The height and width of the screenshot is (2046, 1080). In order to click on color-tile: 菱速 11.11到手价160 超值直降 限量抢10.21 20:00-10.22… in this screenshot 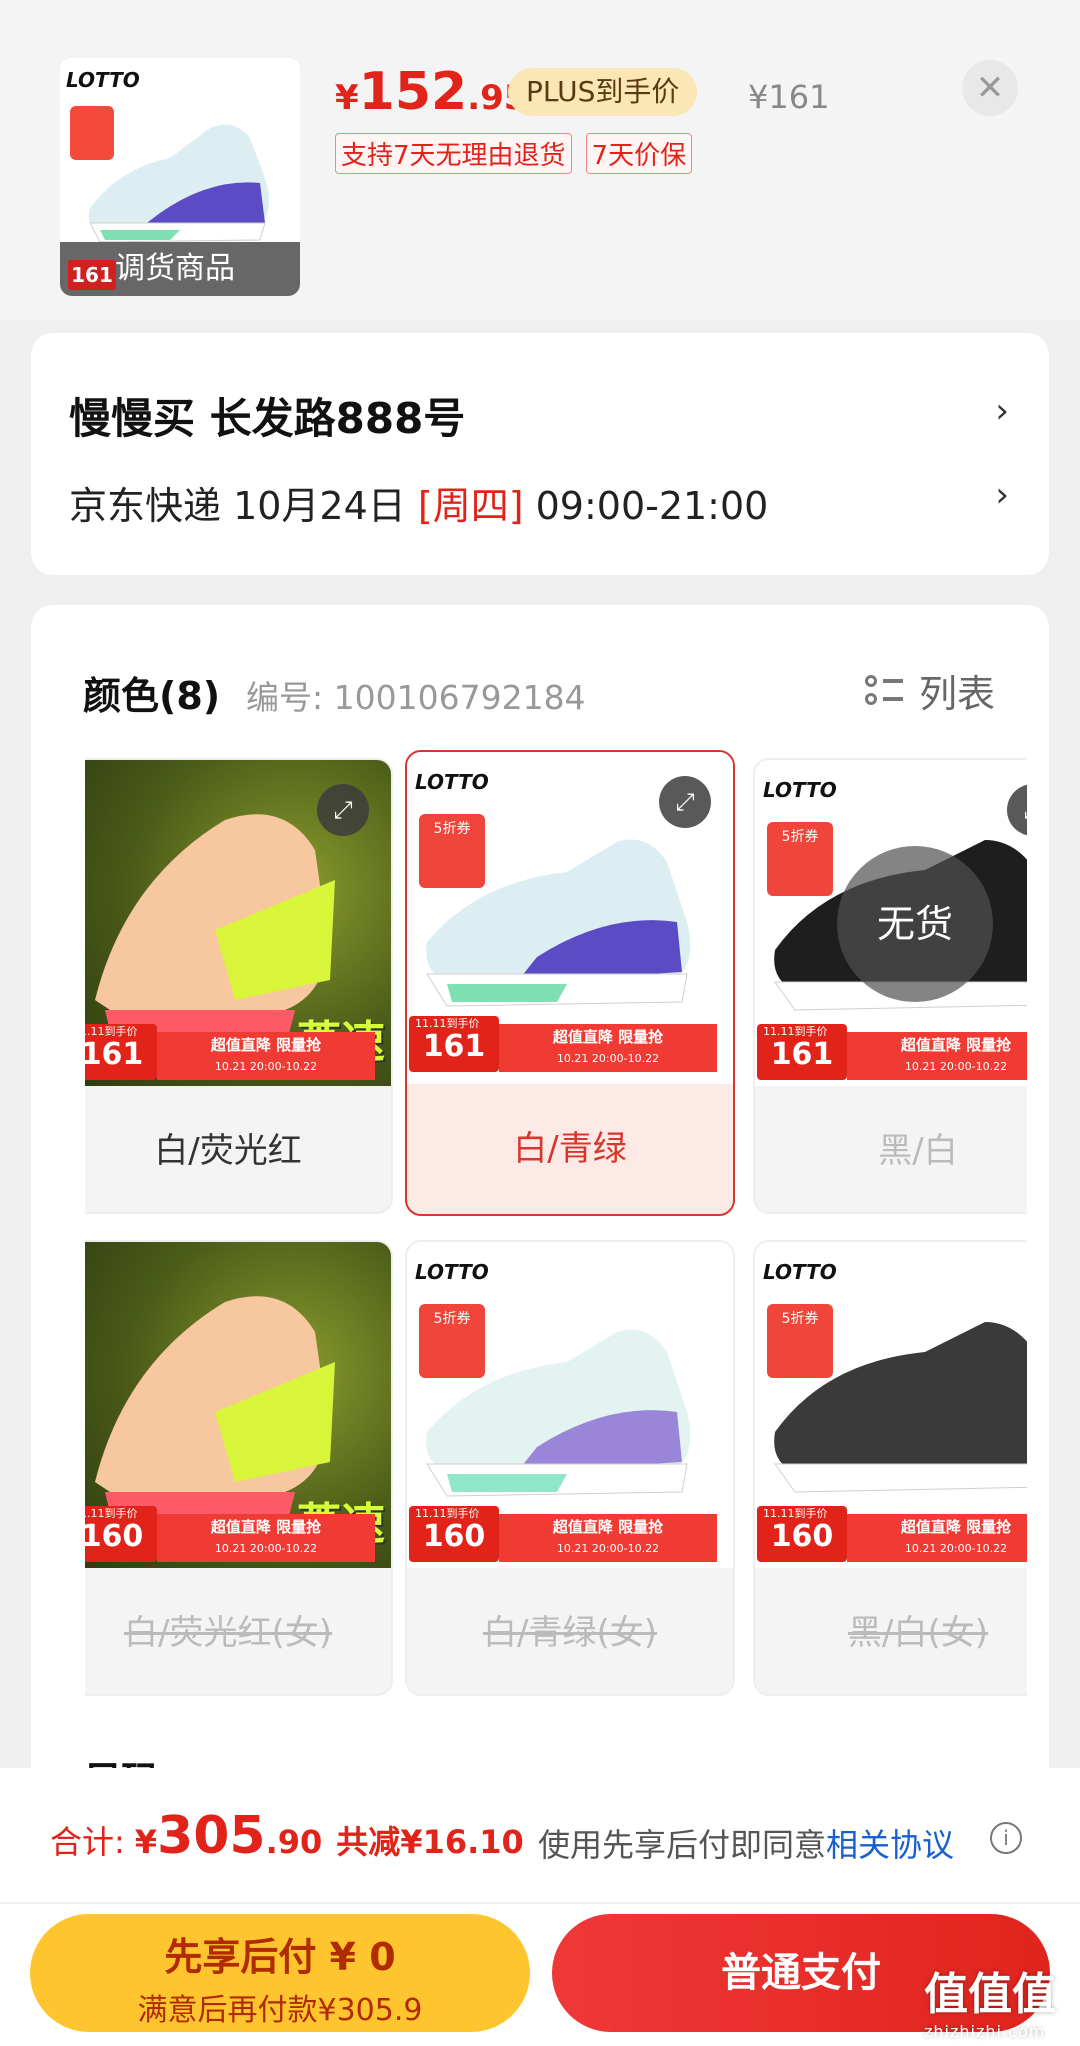, I will do `click(239, 1468)`.